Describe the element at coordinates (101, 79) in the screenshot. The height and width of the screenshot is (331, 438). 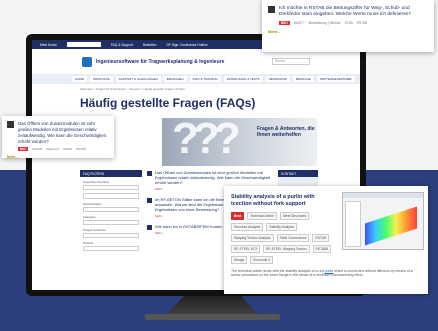
I see `nav-item-produkte: PRODUKTE` at that location.